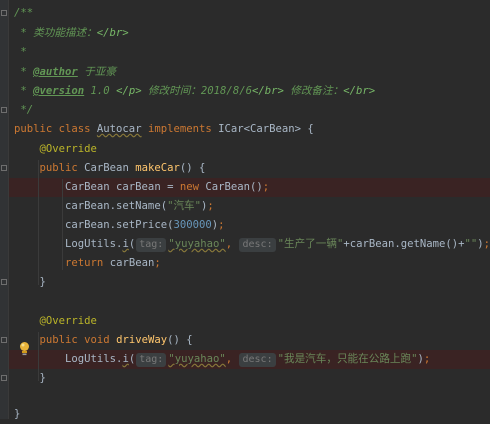 This screenshot has height=424, width=490. What do you see at coordinates (313, 91) in the screenshot?
I see `code-token: 修改备注：` at bounding box center [313, 91].